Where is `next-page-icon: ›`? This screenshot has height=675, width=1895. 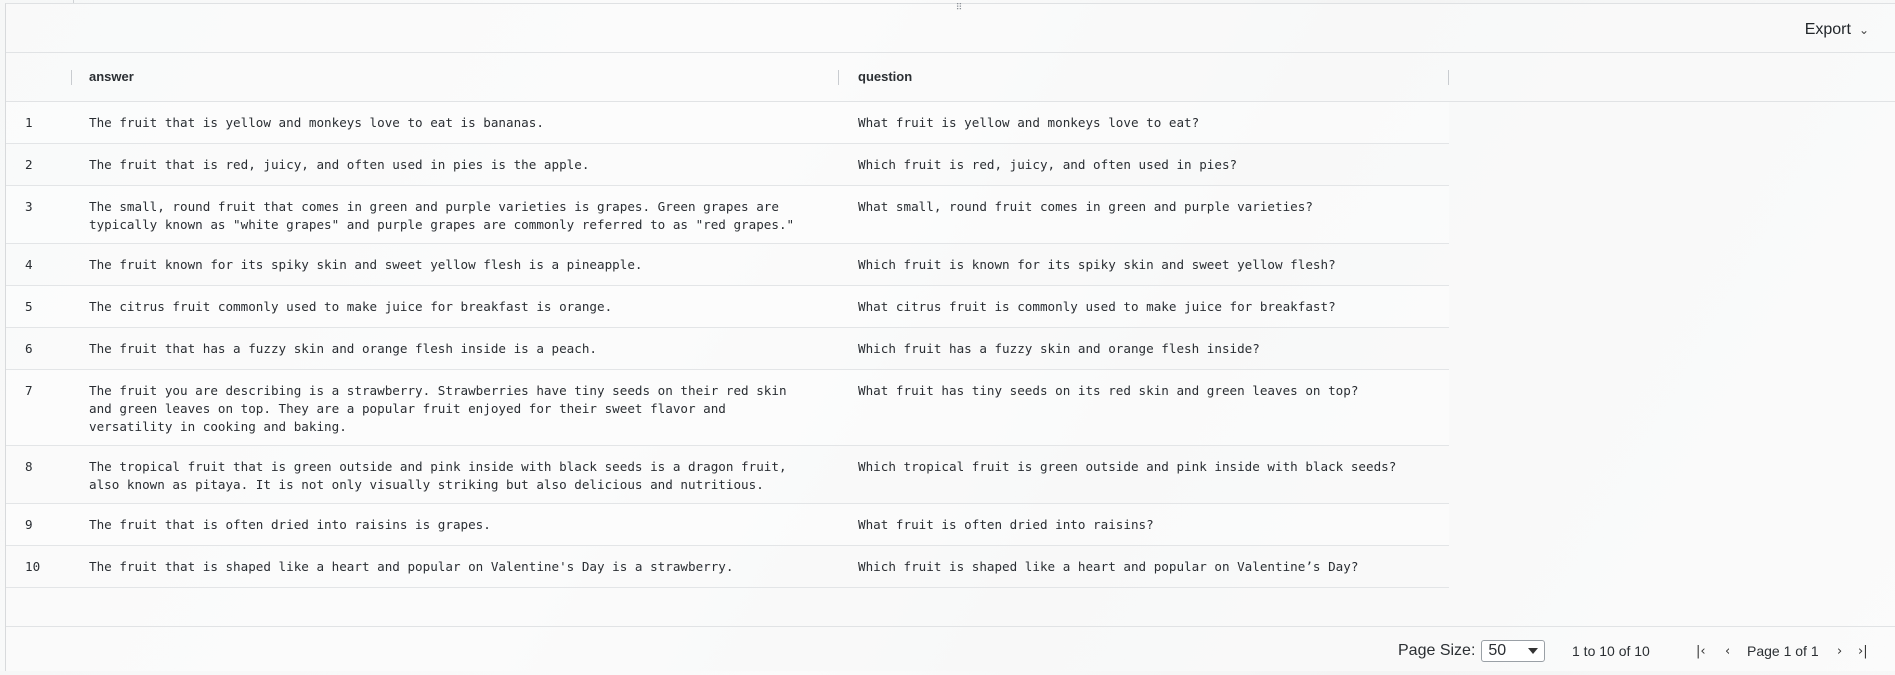 next-page-icon: › is located at coordinates (1839, 651).